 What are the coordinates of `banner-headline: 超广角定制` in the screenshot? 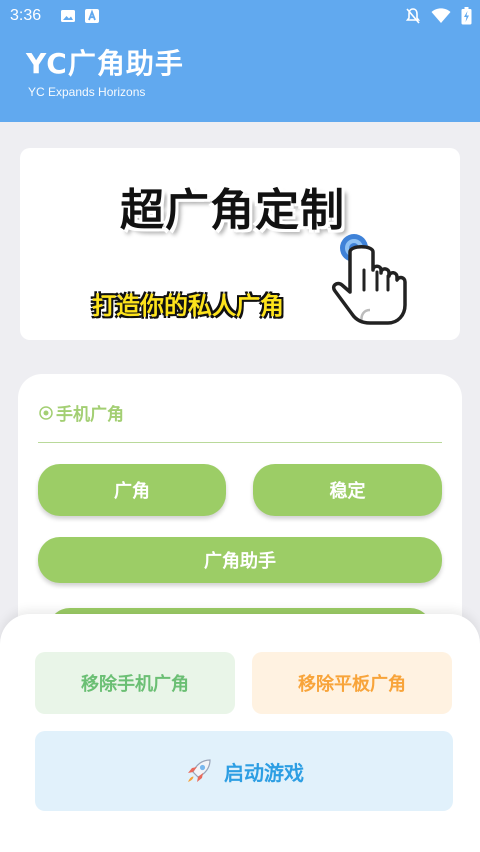 It's located at (232, 210).